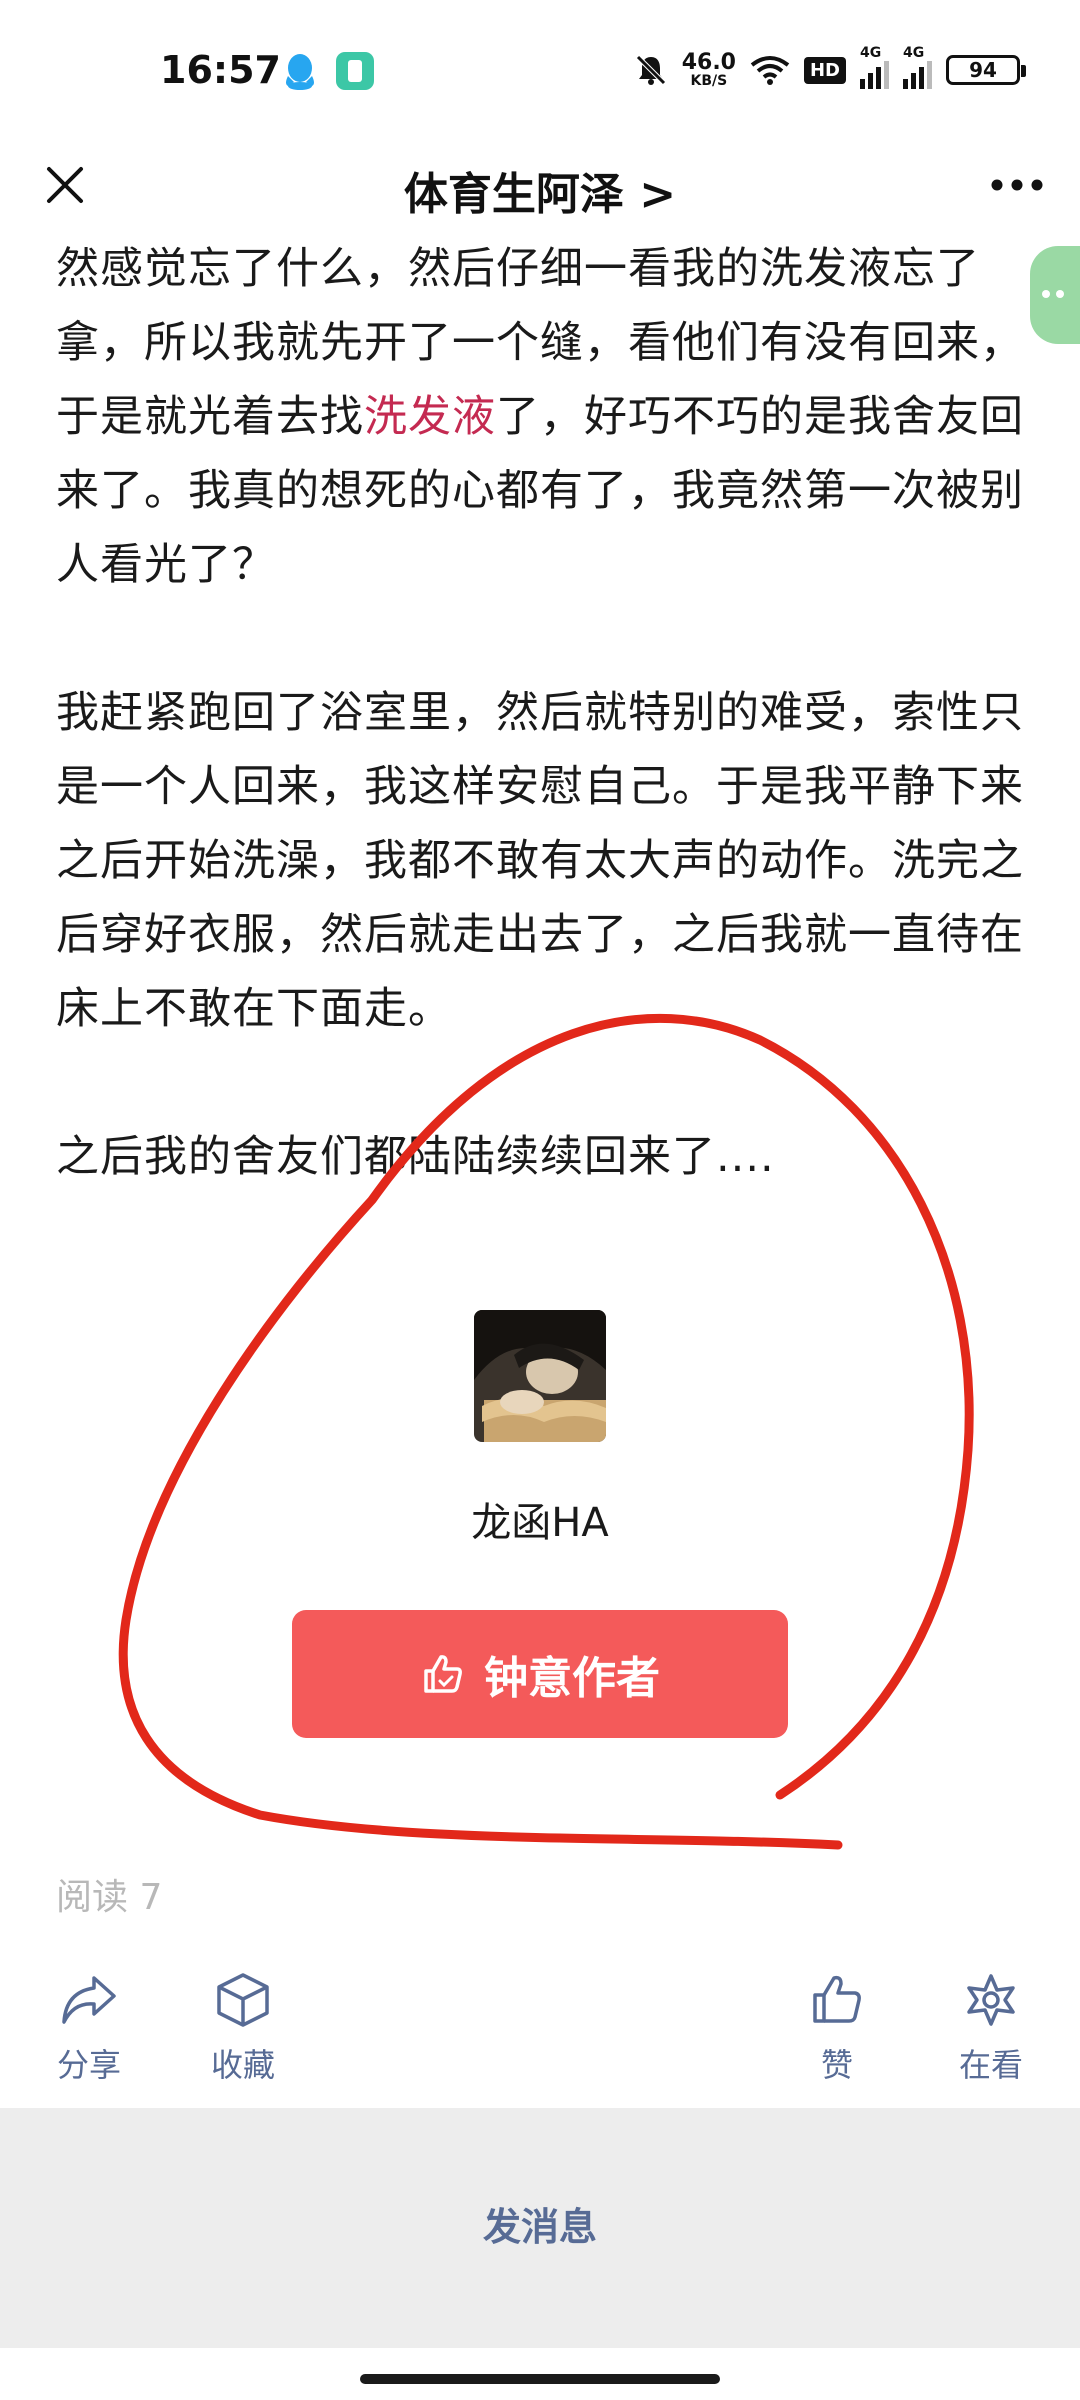 The image size is (1080, 2400). I want to click on share-arrow-icon, so click(89, 2000).